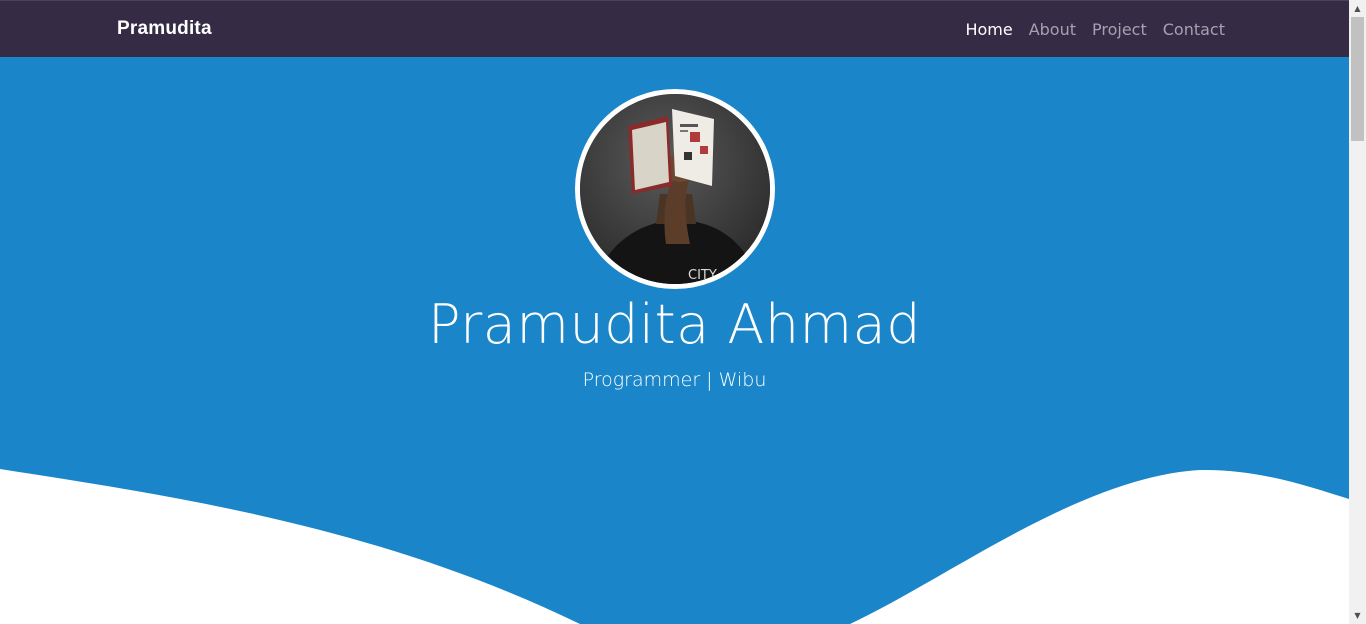  What do you see at coordinates (1357, 79) in the screenshot?
I see `scroll-thumb` at bounding box center [1357, 79].